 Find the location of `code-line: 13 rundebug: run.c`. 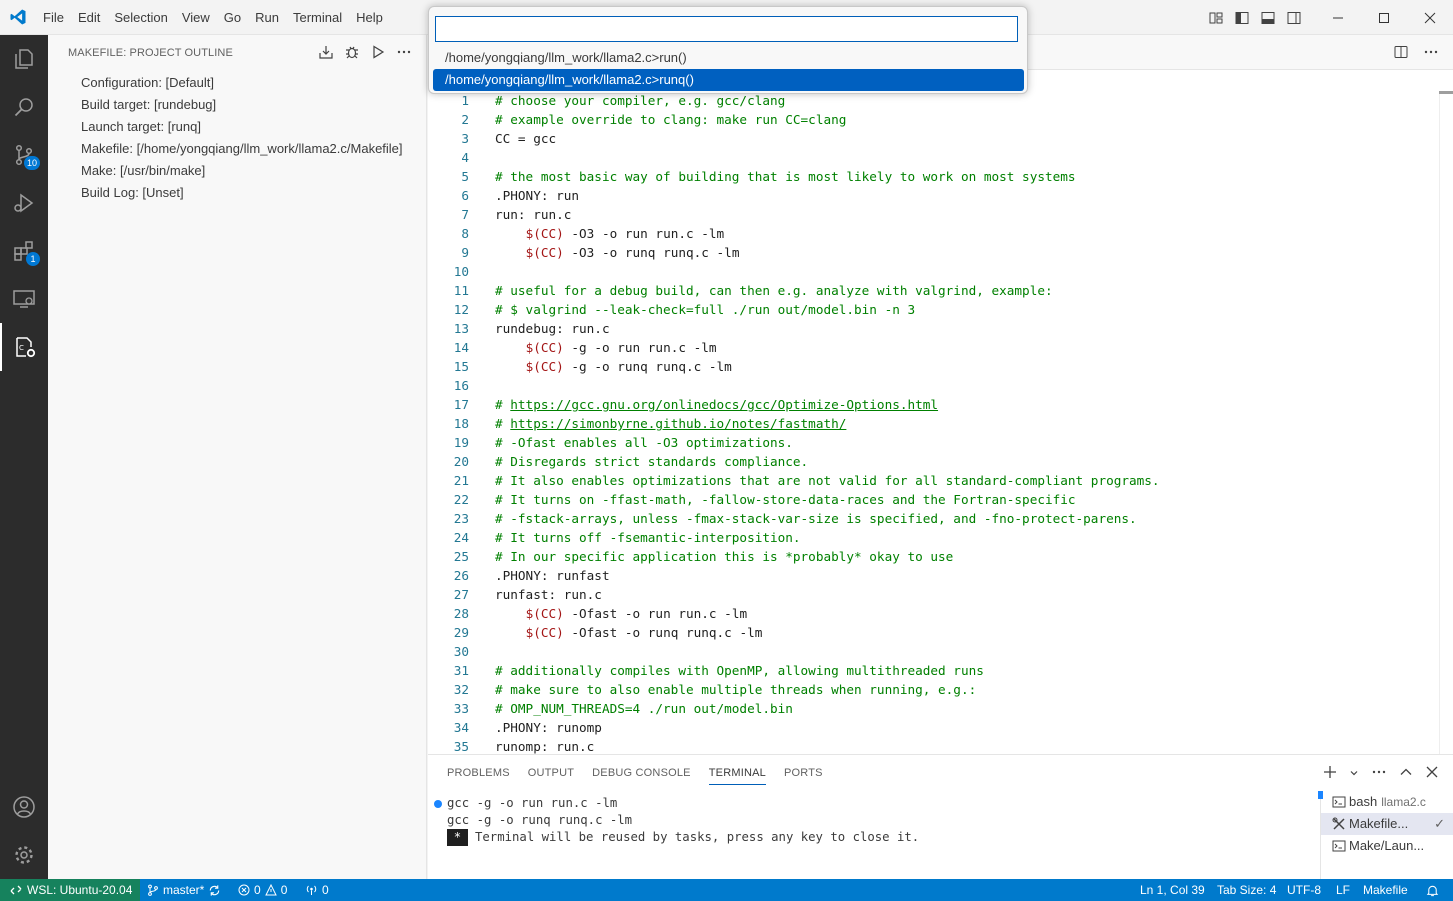

code-line: 13 rundebug: run.c is located at coordinates (933, 328).